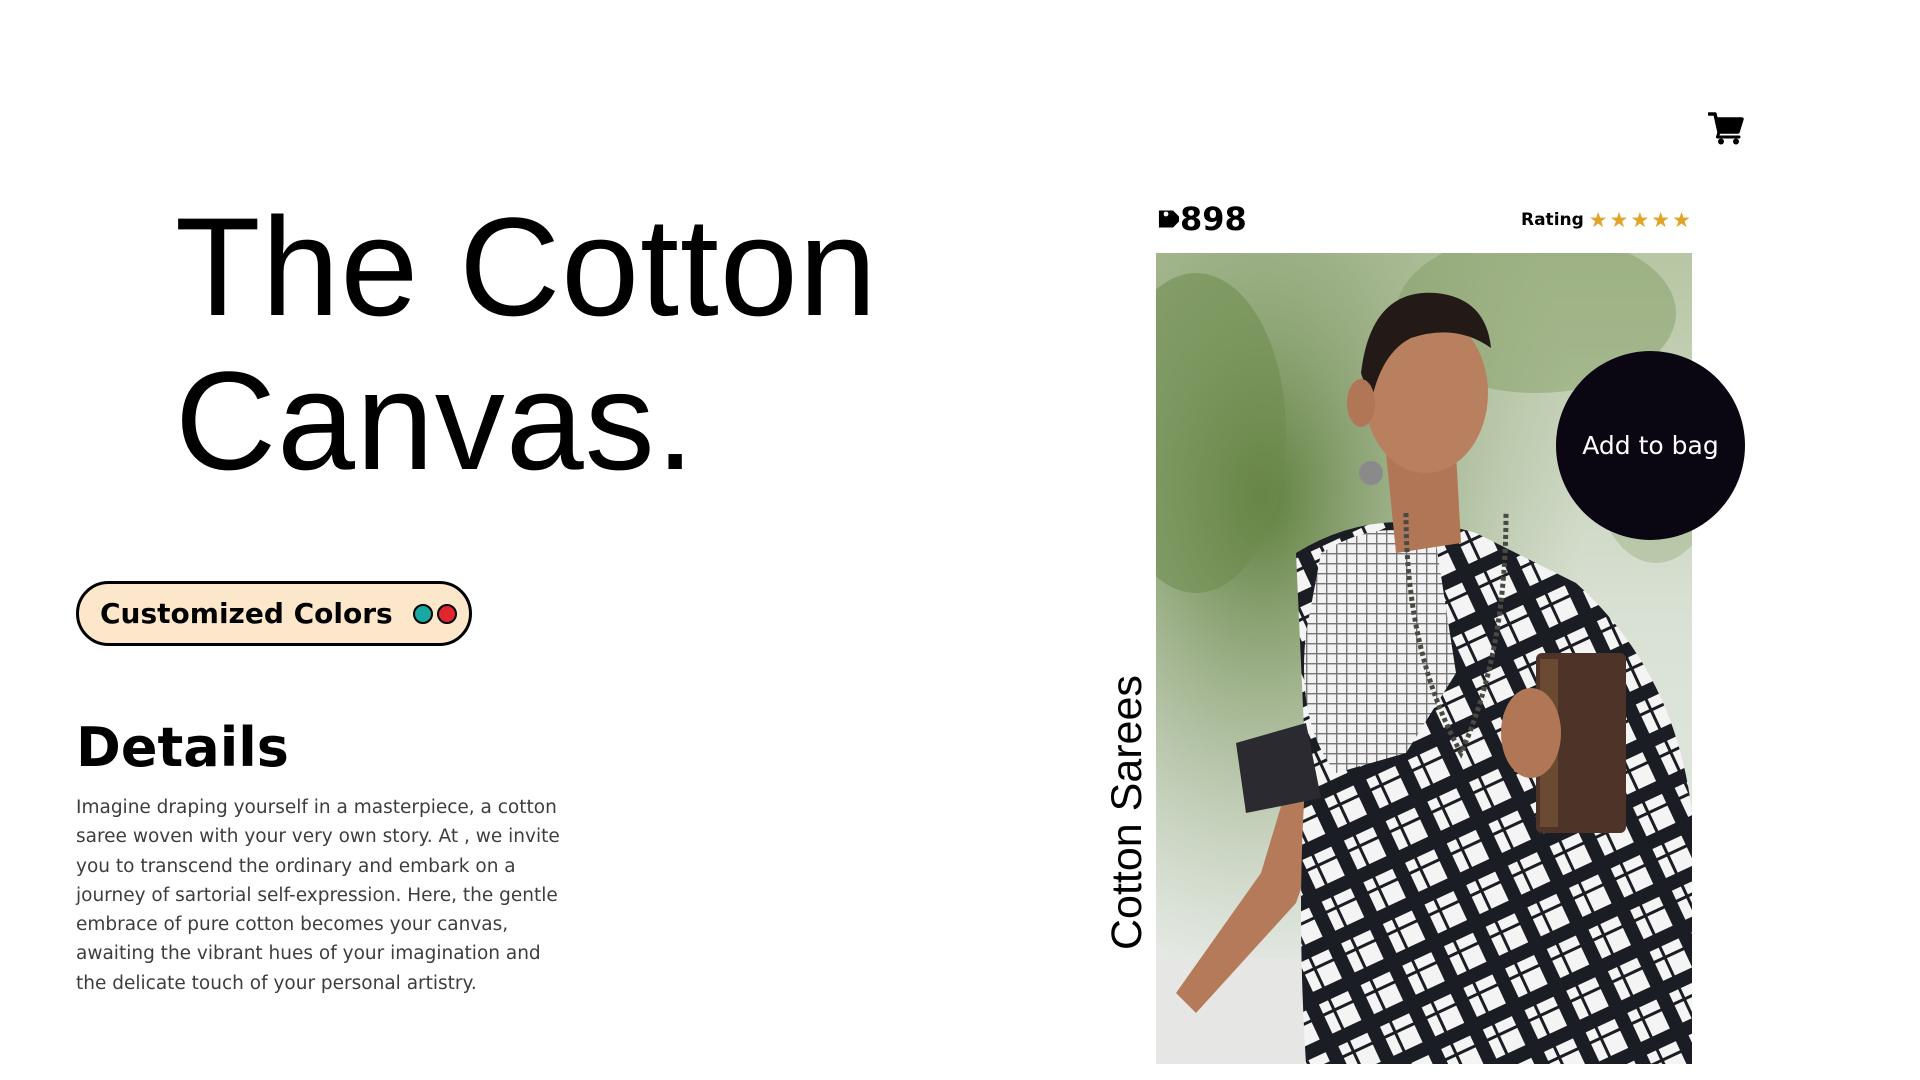 Image resolution: width=1920 pixels, height=1080 pixels. What do you see at coordinates (422, 613) in the screenshot?
I see `color-swatch-teal` at bounding box center [422, 613].